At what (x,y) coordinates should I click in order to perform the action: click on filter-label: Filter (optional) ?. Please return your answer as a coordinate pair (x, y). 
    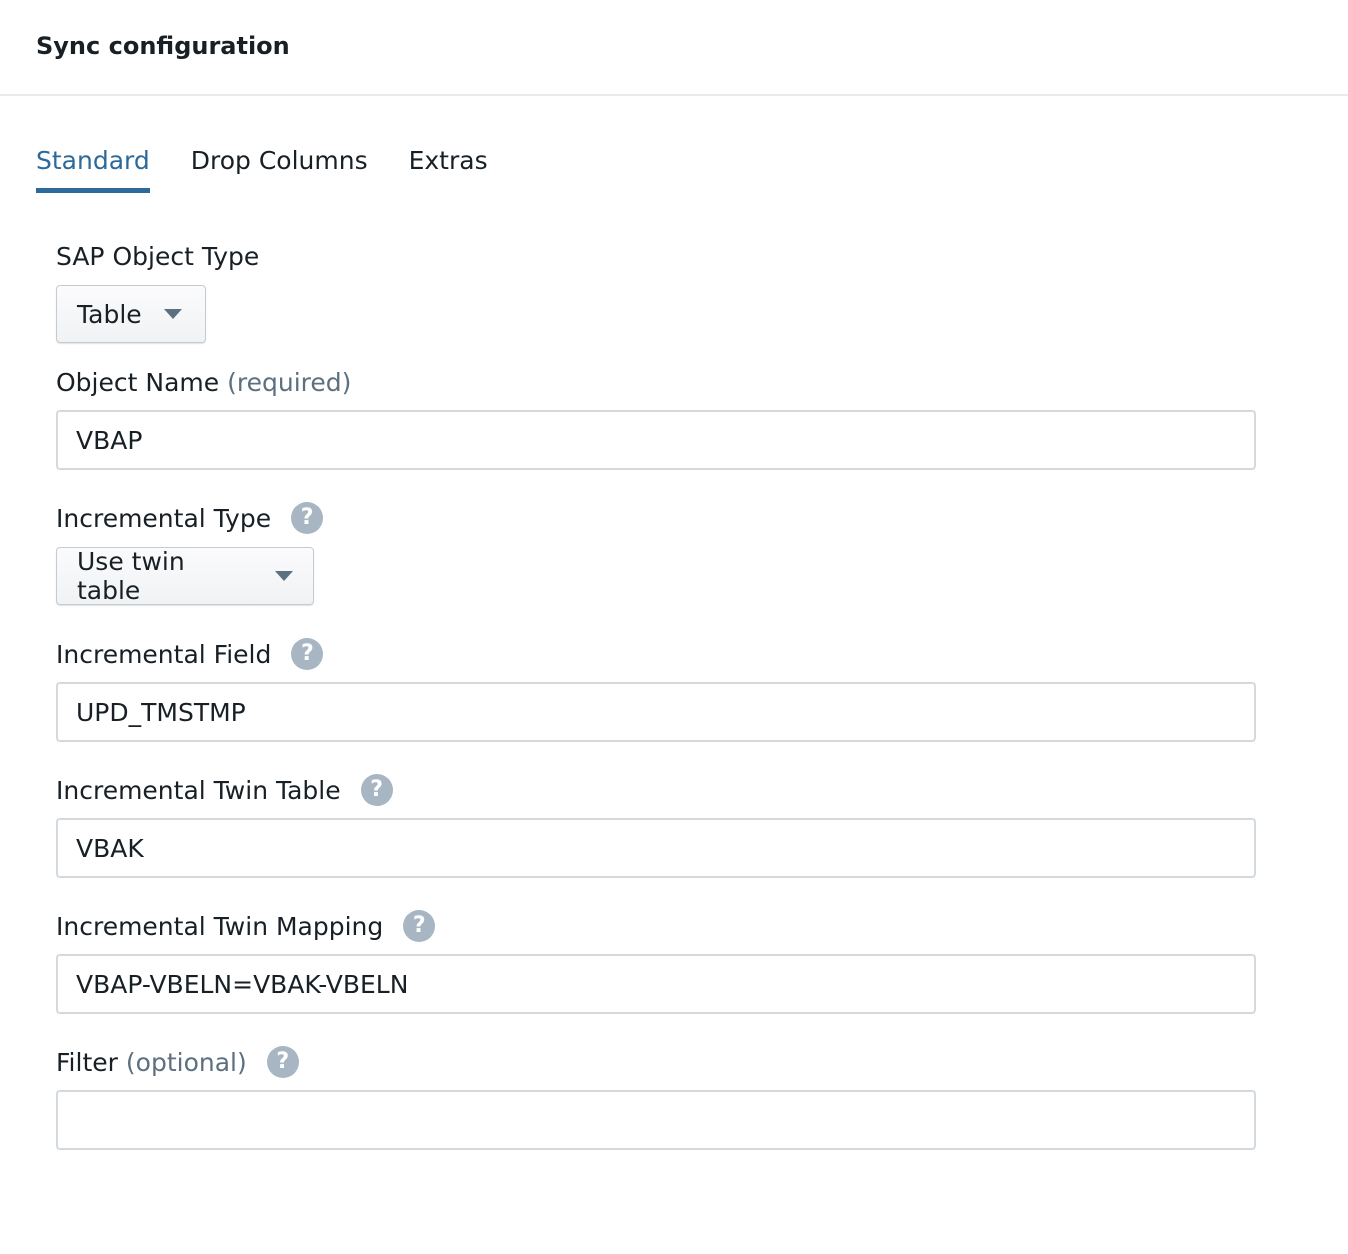
    Looking at the image, I should click on (177, 1062).